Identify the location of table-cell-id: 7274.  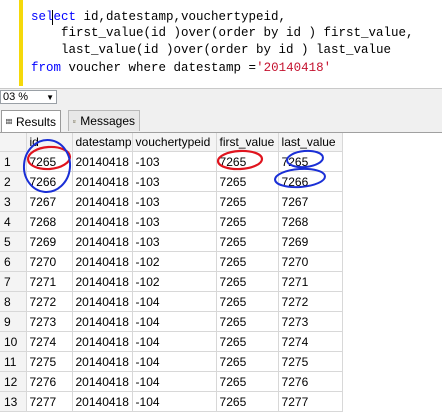
(49, 341).